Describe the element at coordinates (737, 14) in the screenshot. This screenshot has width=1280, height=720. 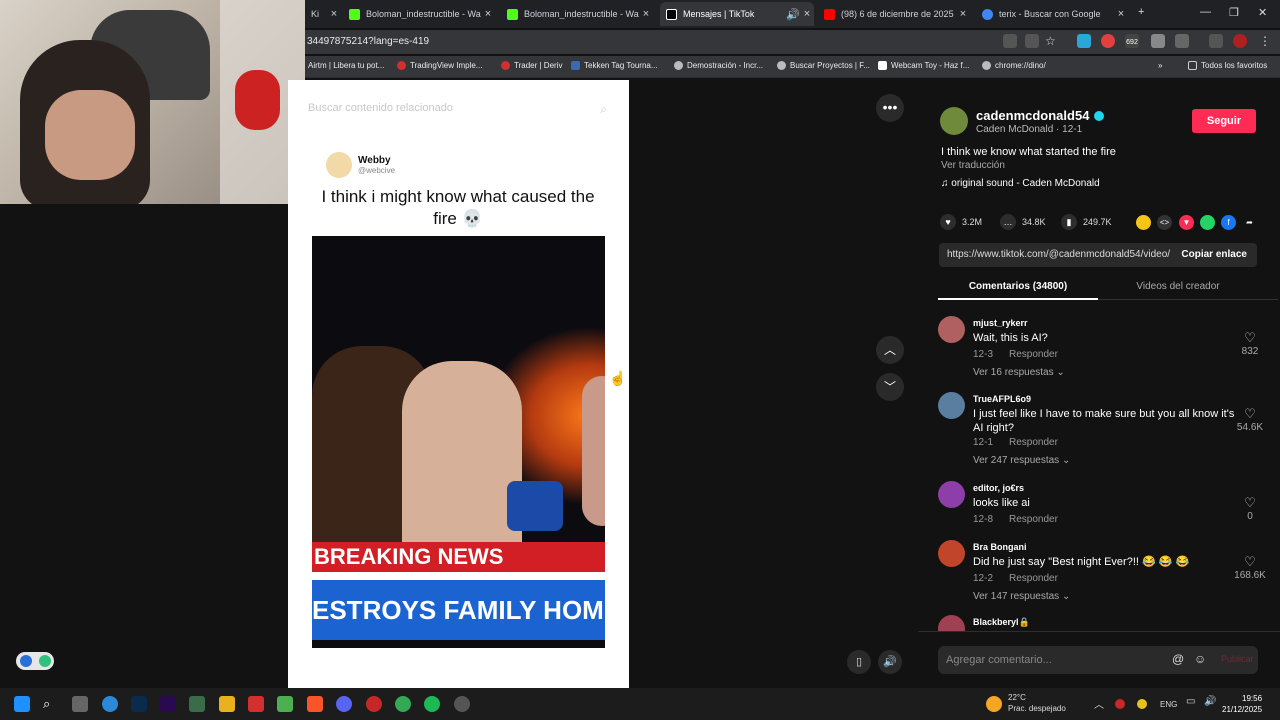
I see `tab-tiktok: Mensajes | TikTok 🔊 ×` at that location.